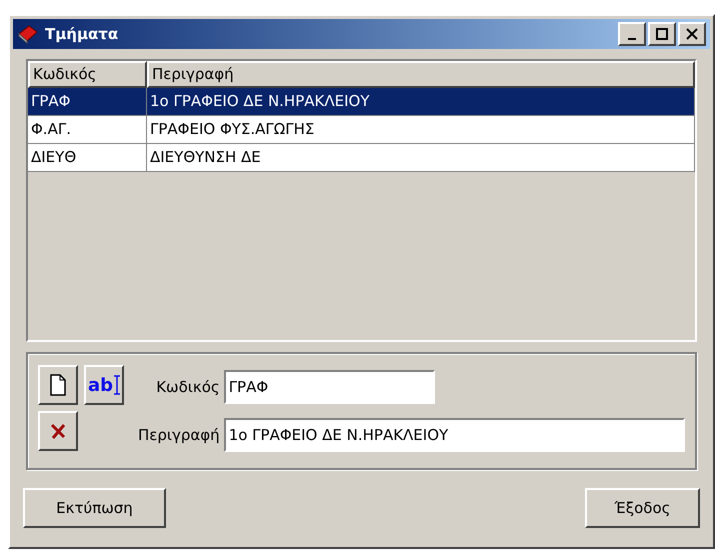 The height and width of the screenshot is (551, 715). What do you see at coordinates (632, 34) in the screenshot?
I see `minimize-button` at bounding box center [632, 34].